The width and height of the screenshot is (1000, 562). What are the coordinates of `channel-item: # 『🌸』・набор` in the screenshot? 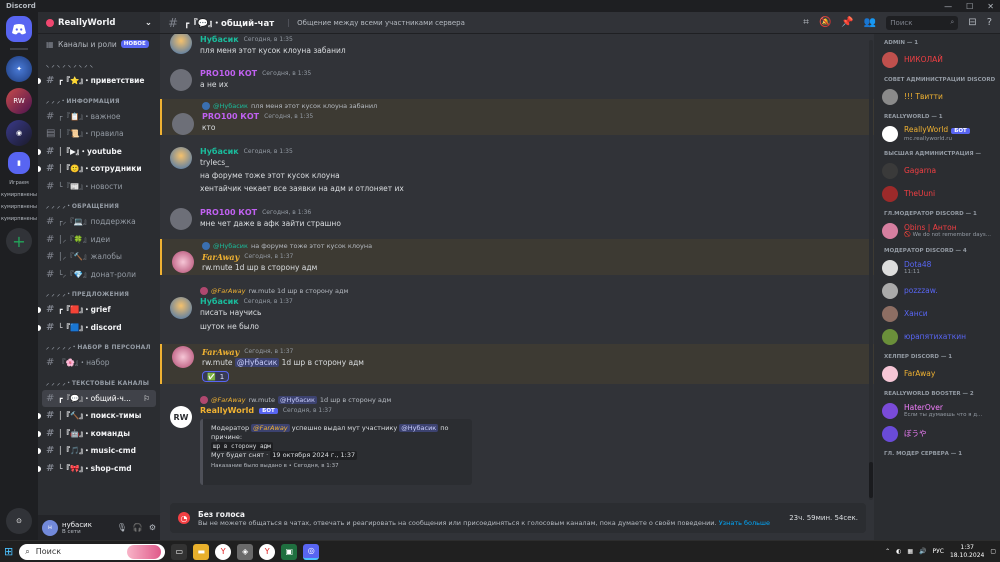 It's located at (99, 363).